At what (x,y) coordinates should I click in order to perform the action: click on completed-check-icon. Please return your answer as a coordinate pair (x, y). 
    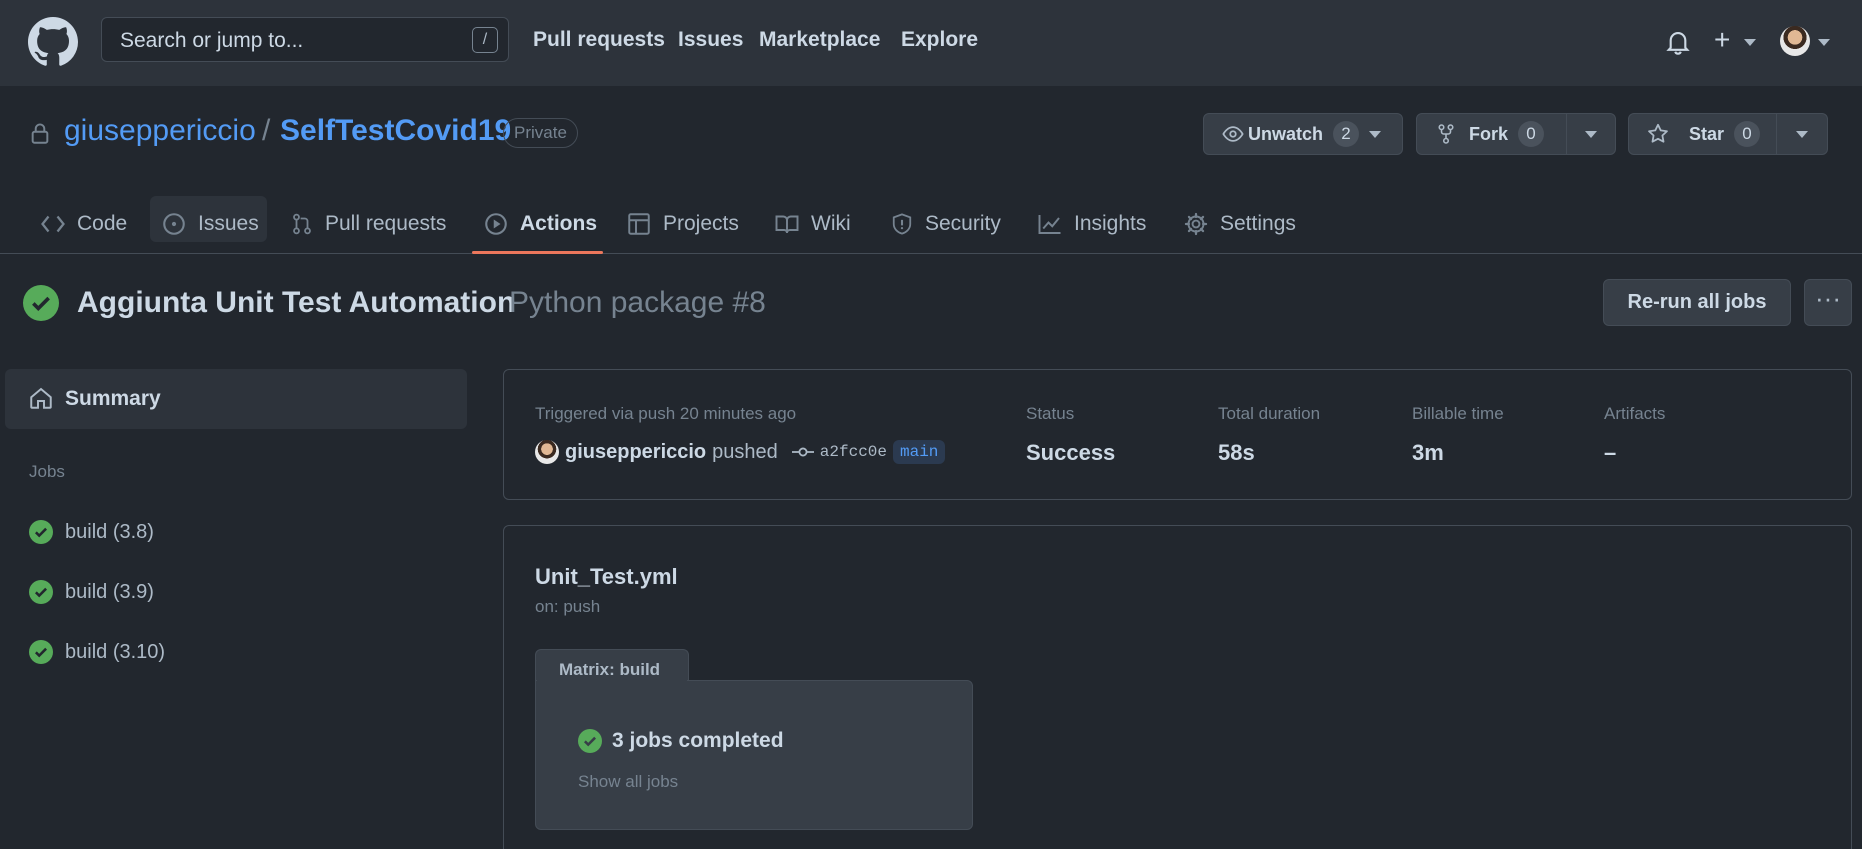
    Looking at the image, I should click on (590, 741).